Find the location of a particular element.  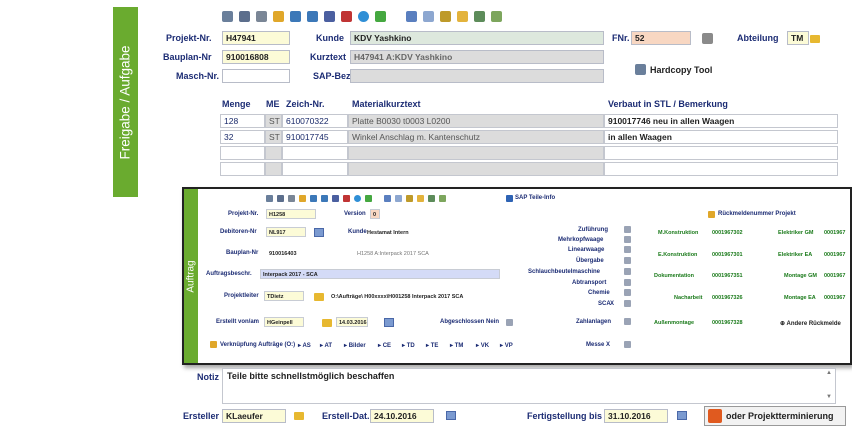

link-vp: ▸ VP is located at coordinates (506, 345).